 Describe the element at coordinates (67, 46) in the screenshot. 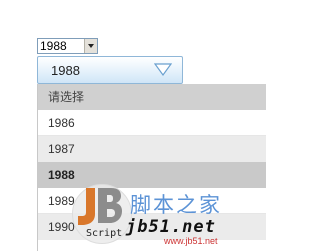

I see `year-native-select: 1988` at that location.